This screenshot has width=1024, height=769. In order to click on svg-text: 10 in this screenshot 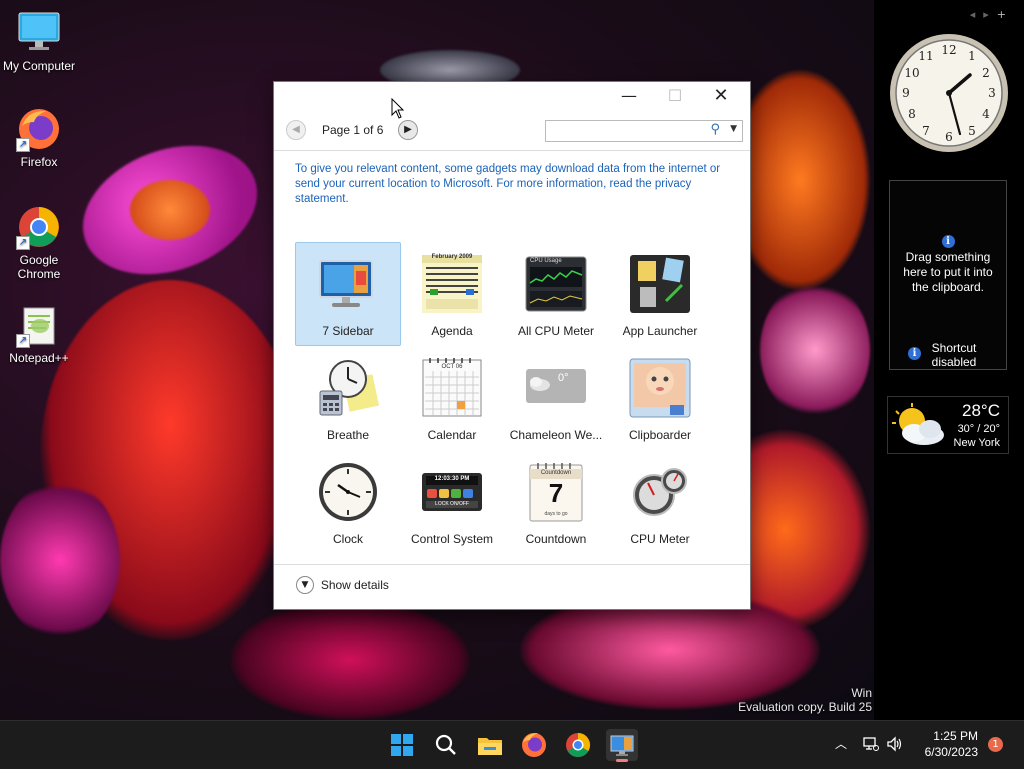, I will do `click(911, 73)`.